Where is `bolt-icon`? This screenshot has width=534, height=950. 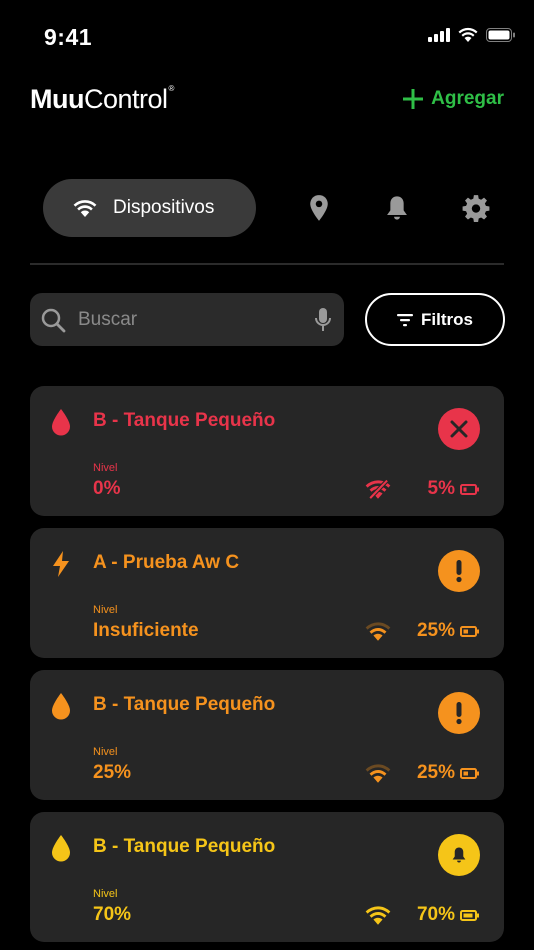
bolt-icon is located at coordinates (61, 564).